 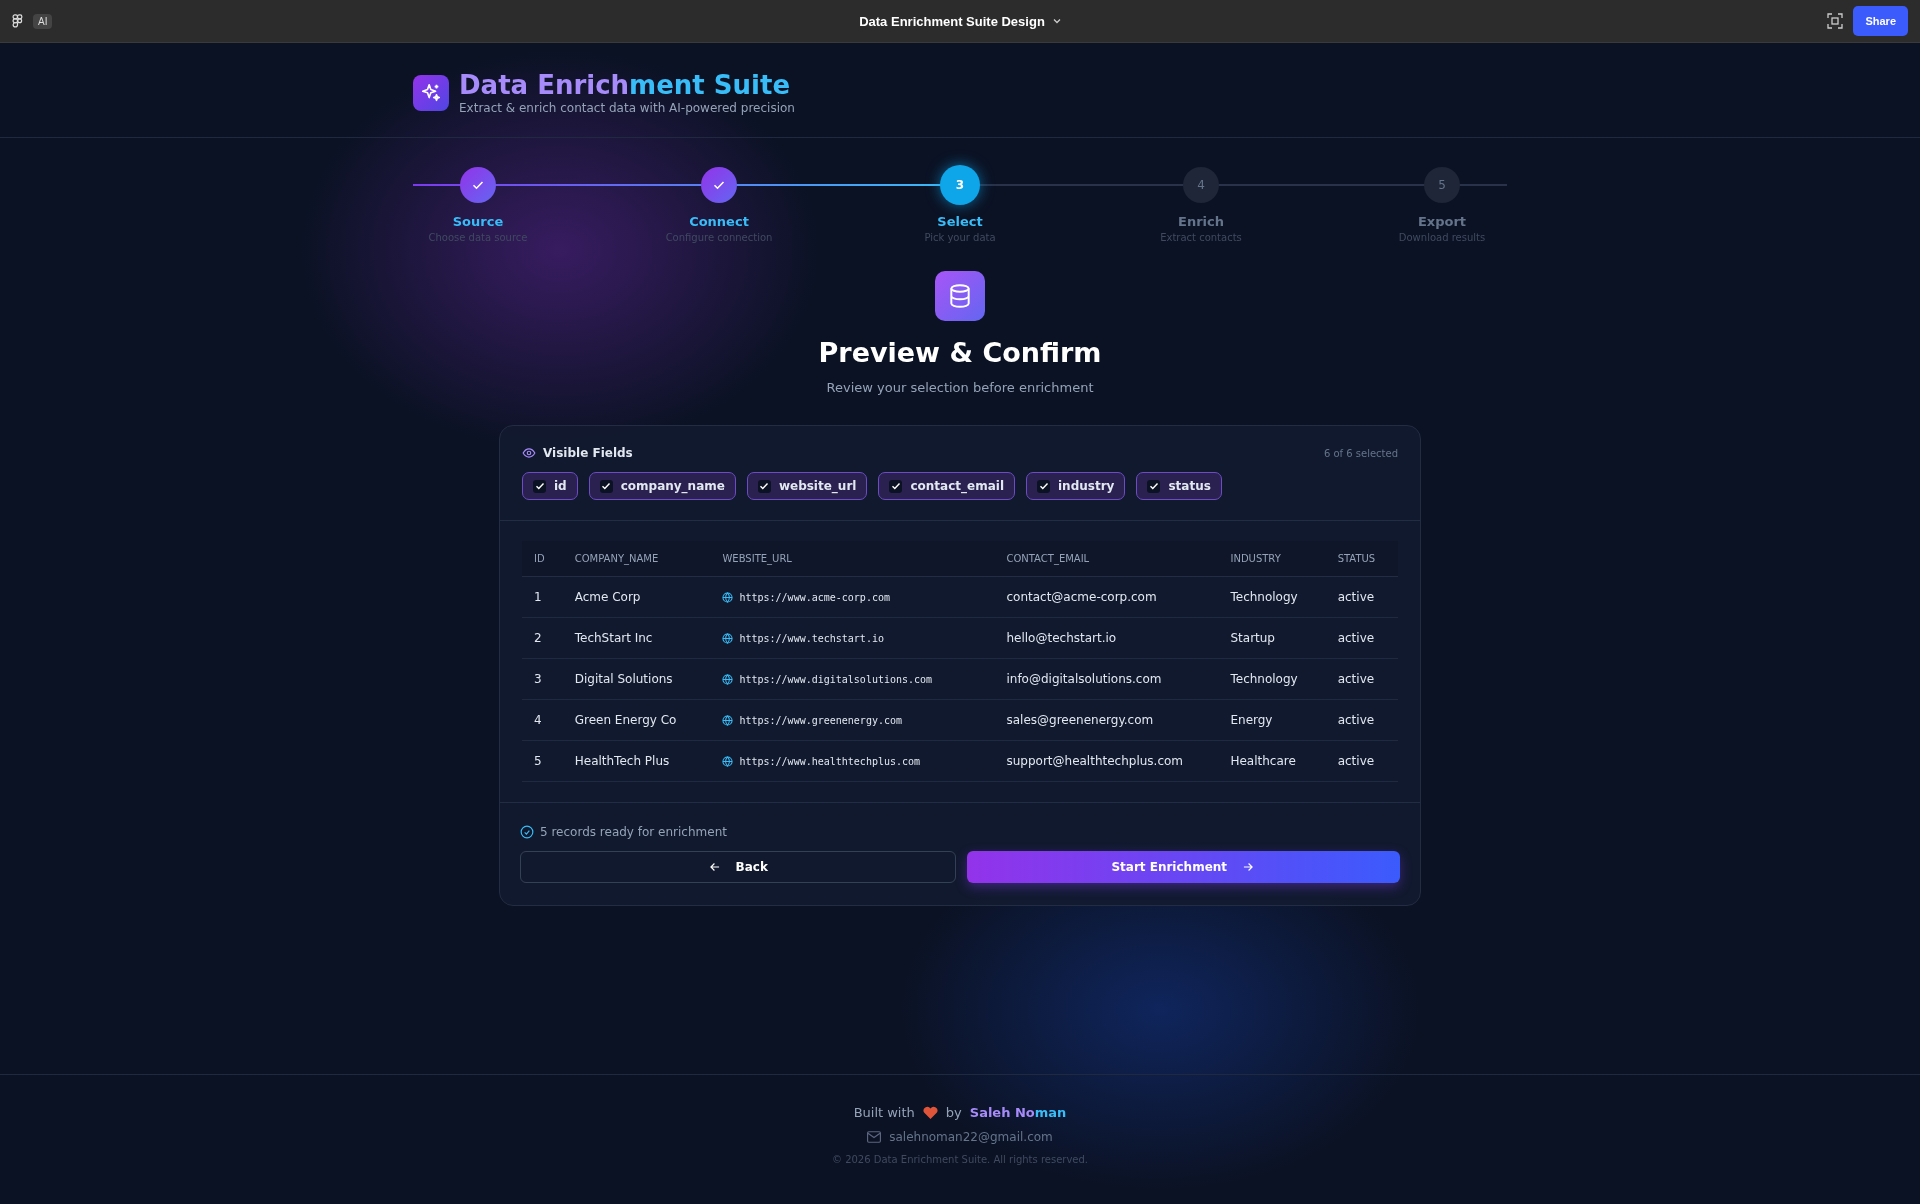 What do you see at coordinates (607, 597) in the screenshot?
I see `table-cell: Acme Corp` at bounding box center [607, 597].